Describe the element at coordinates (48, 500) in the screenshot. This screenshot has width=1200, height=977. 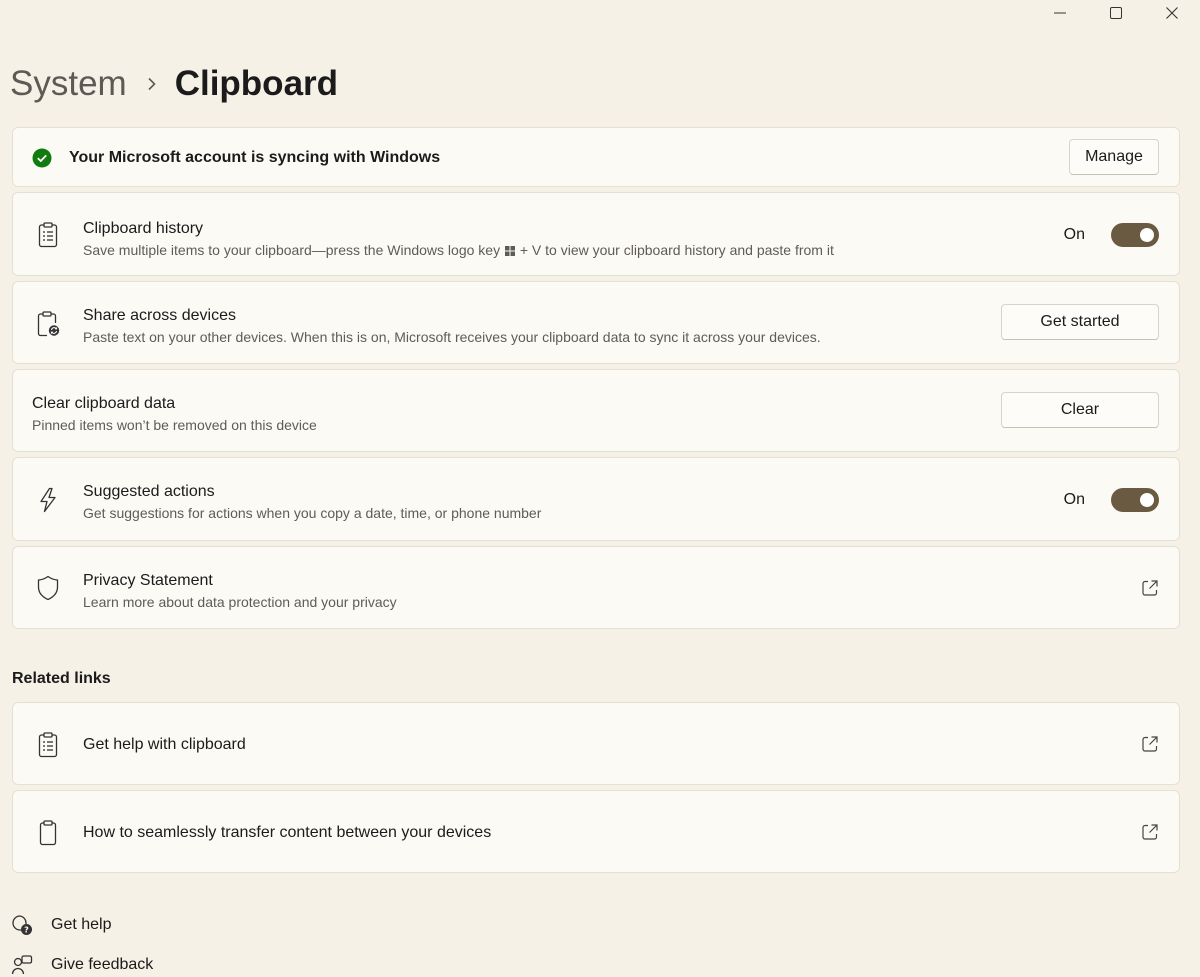
I see `lightning-icon` at that location.